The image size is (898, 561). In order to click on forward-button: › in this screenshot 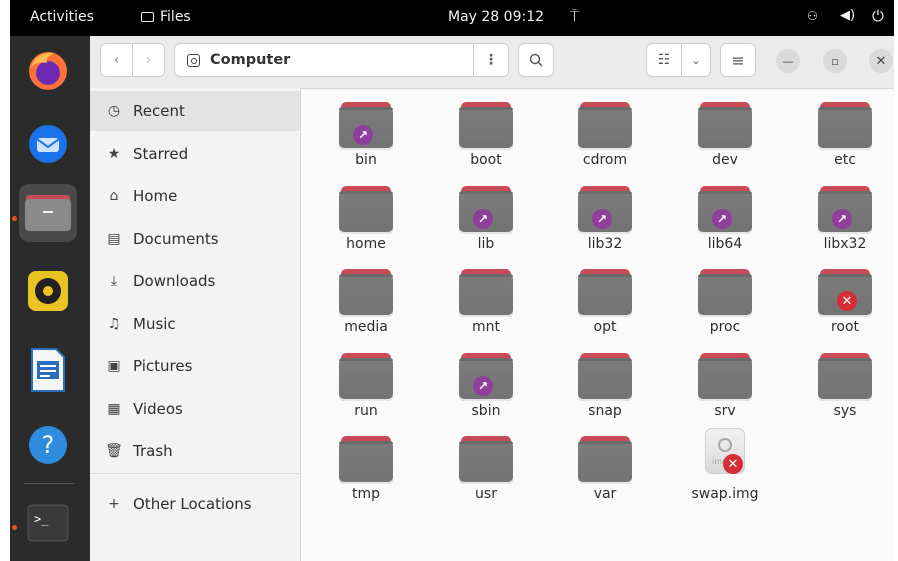, I will do `click(148, 60)`.